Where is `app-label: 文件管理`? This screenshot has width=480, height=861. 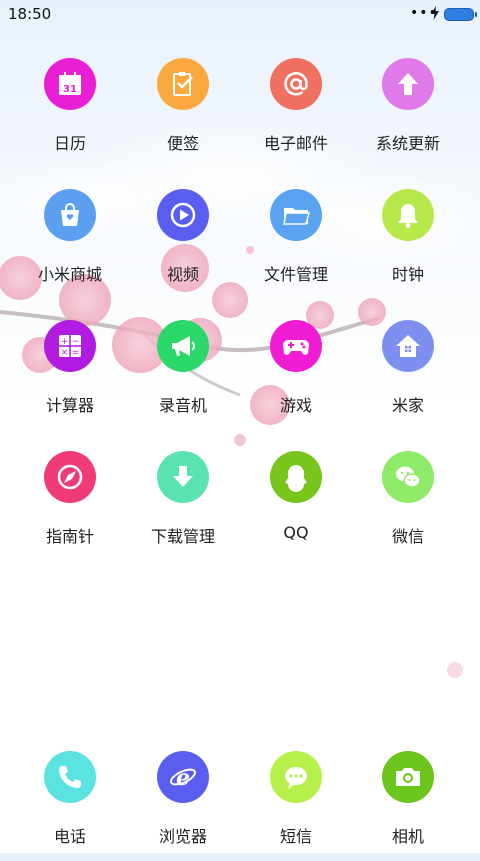 app-label: 文件管理 is located at coordinates (295, 274).